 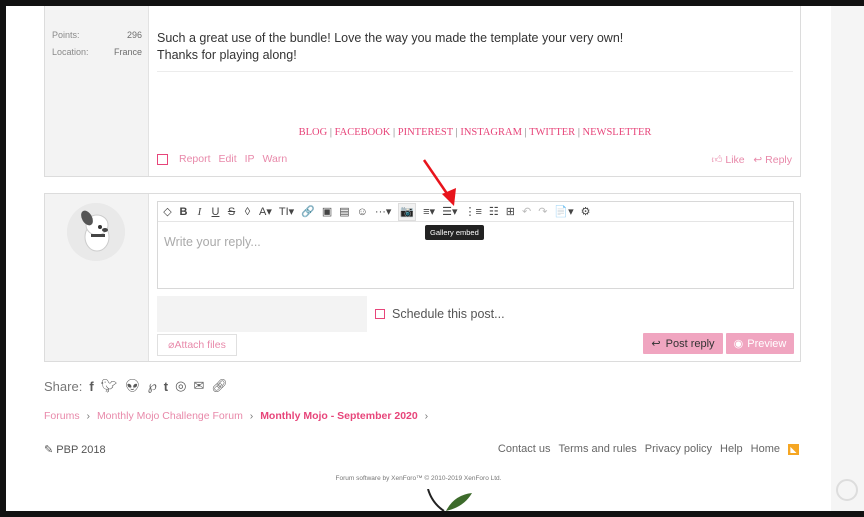 I want to click on paintbrush-icon: ✎, so click(x=49, y=450).